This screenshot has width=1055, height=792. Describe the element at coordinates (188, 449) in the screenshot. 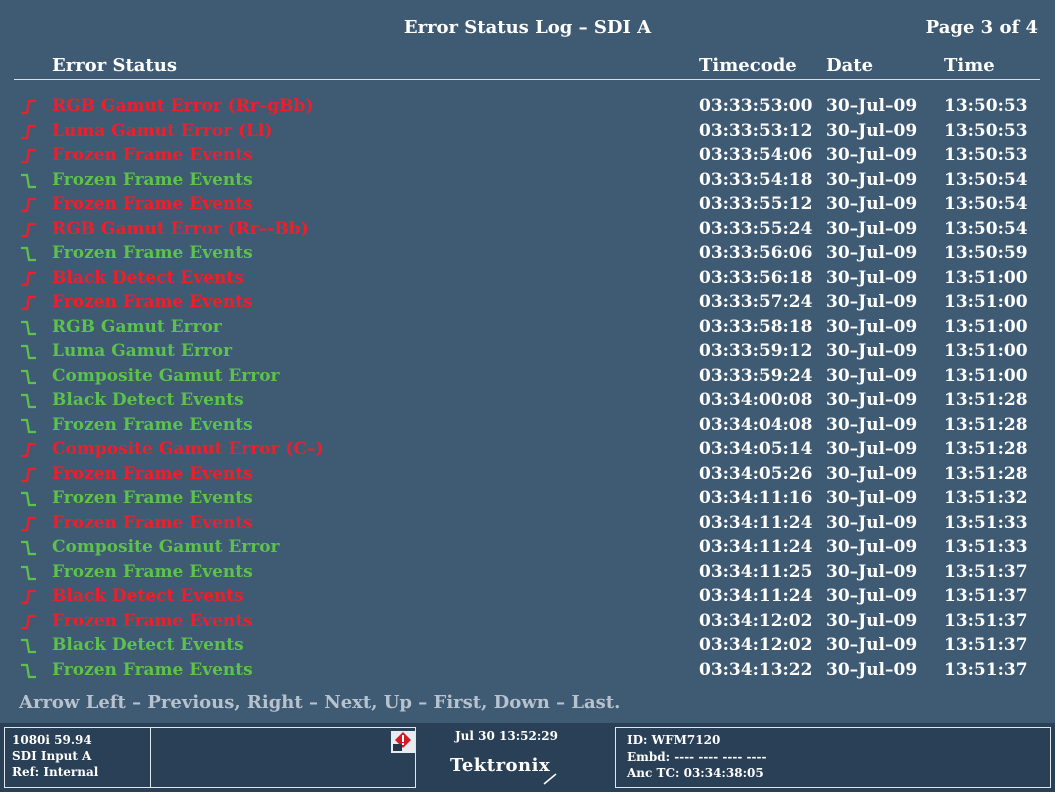

I see `row-status: Composite Gamut Error (C–)` at that location.